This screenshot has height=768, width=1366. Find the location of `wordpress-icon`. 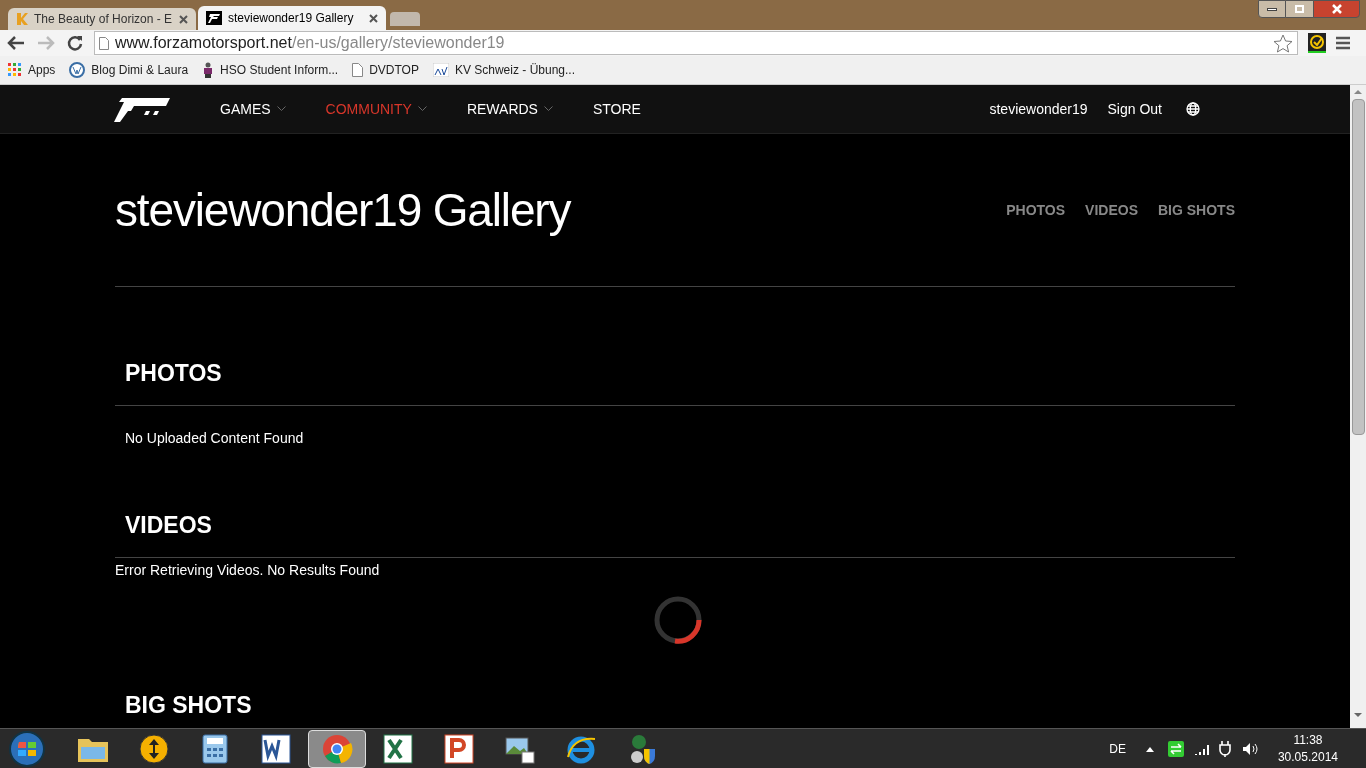

wordpress-icon is located at coordinates (77, 70).